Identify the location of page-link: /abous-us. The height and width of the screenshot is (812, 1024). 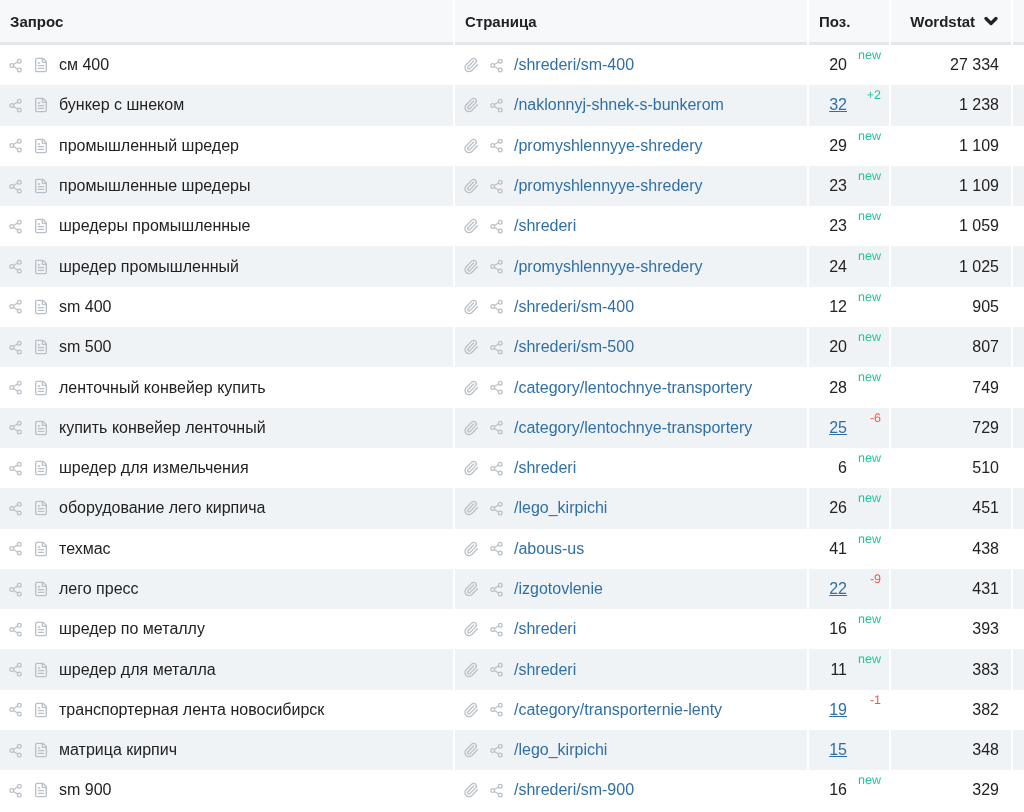
(549, 548).